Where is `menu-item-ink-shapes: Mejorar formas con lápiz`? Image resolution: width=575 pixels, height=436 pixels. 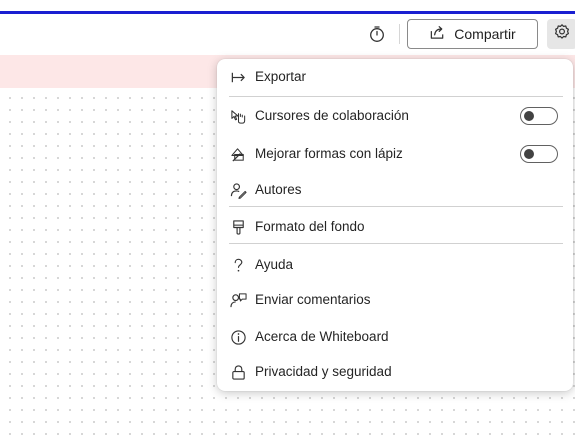
menu-item-ink-shapes: Mejorar formas con lápiz is located at coordinates (395, 154).